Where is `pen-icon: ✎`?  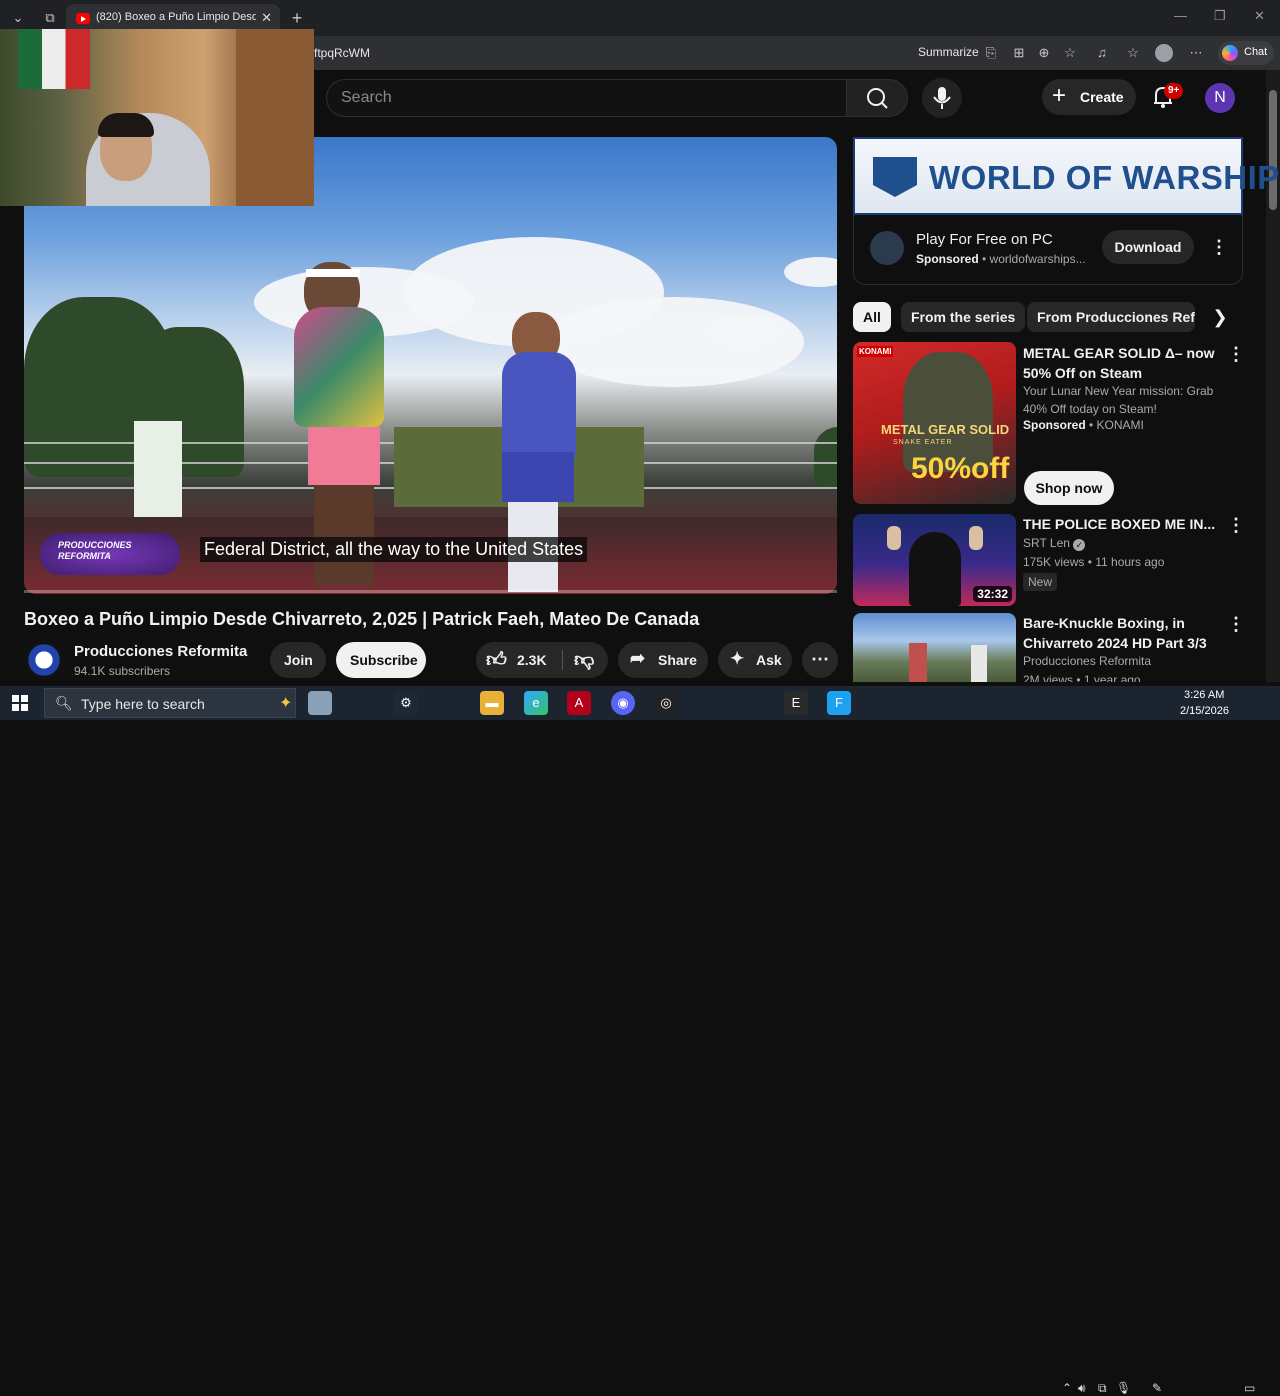
pen-icon: ✎ is located at coordinates (1157, 1388).